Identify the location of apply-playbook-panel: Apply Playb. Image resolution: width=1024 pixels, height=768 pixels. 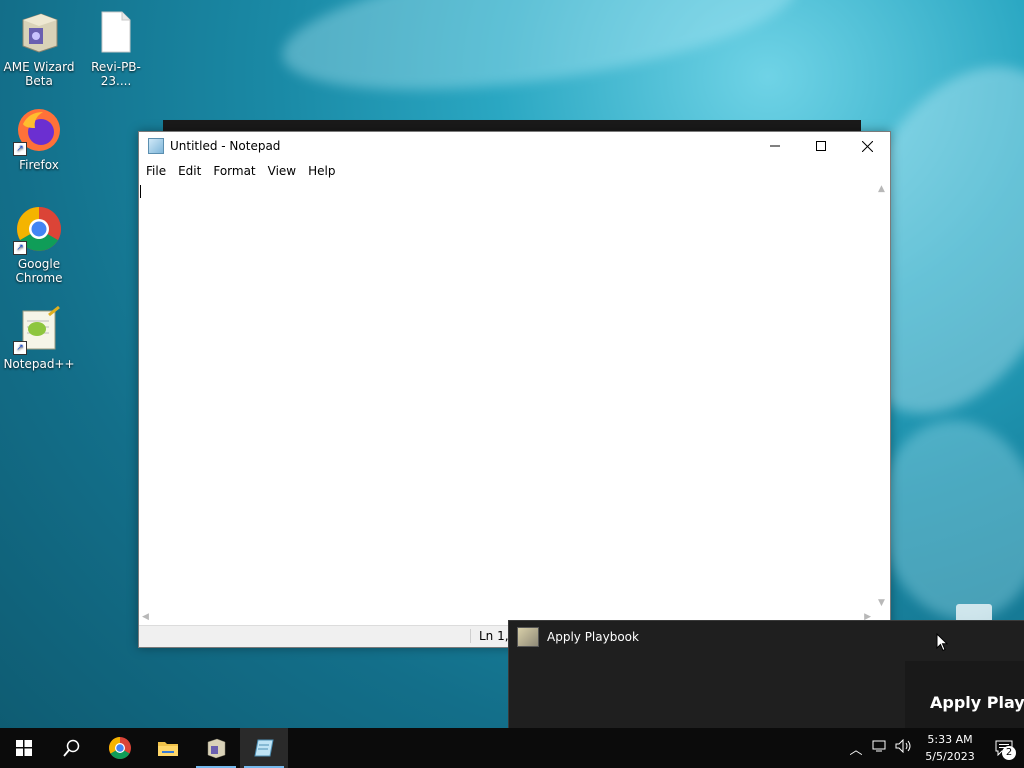
(964, 695).